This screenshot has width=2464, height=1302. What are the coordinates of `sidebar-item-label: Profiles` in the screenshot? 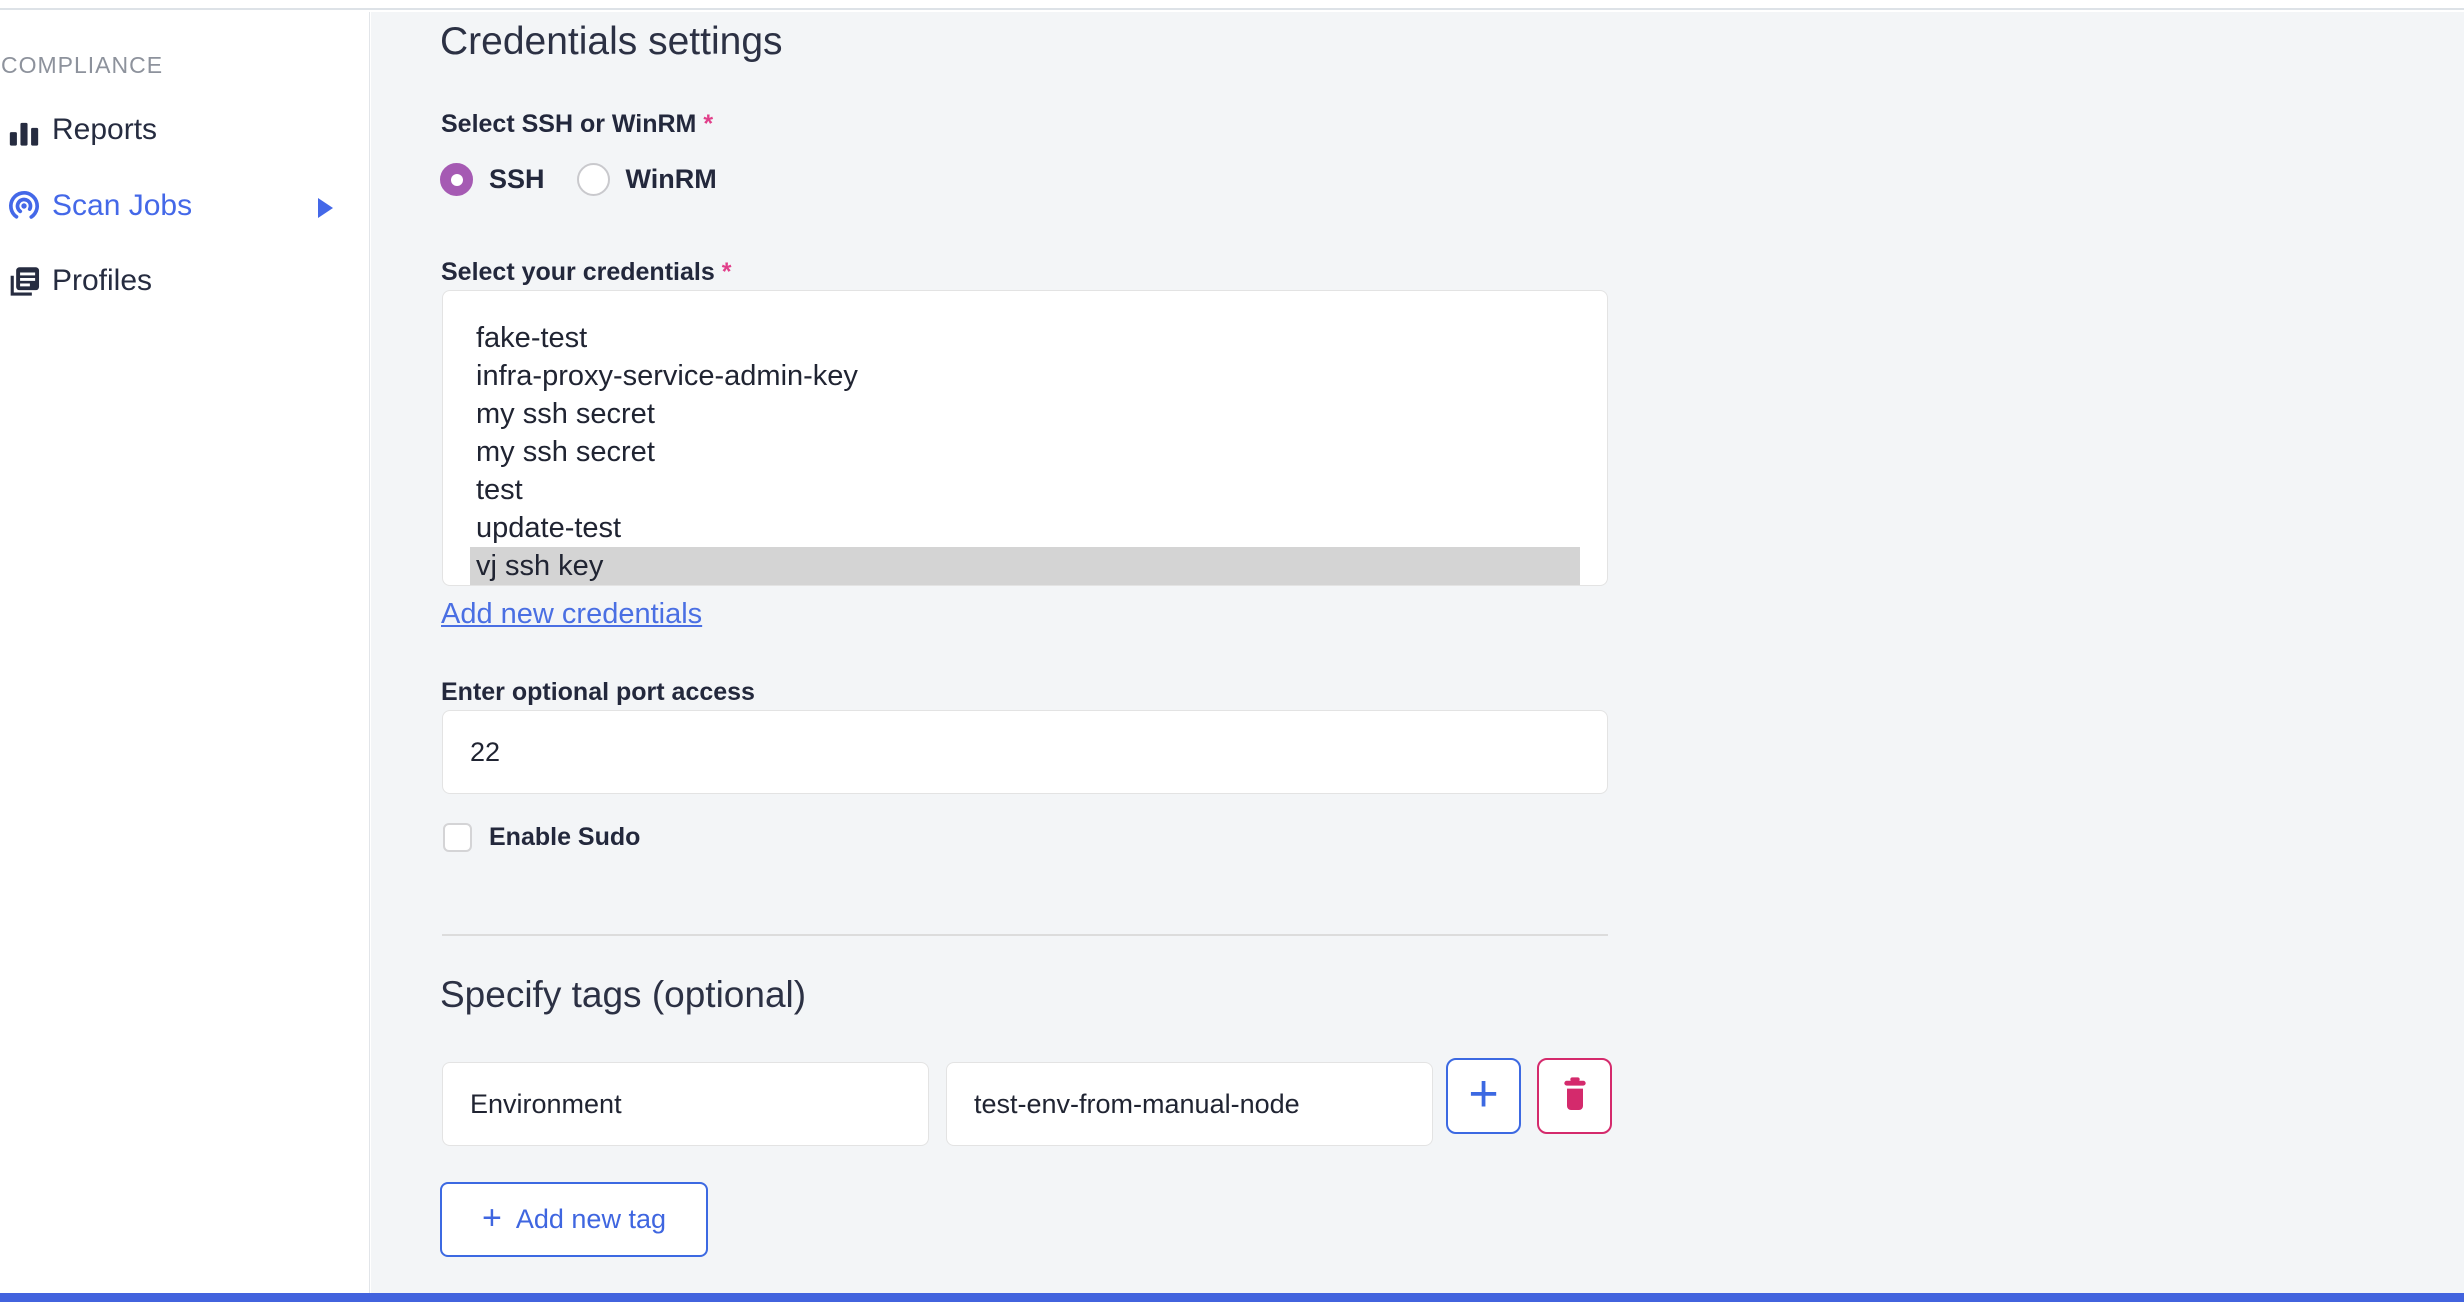 It's located at (102, 280).